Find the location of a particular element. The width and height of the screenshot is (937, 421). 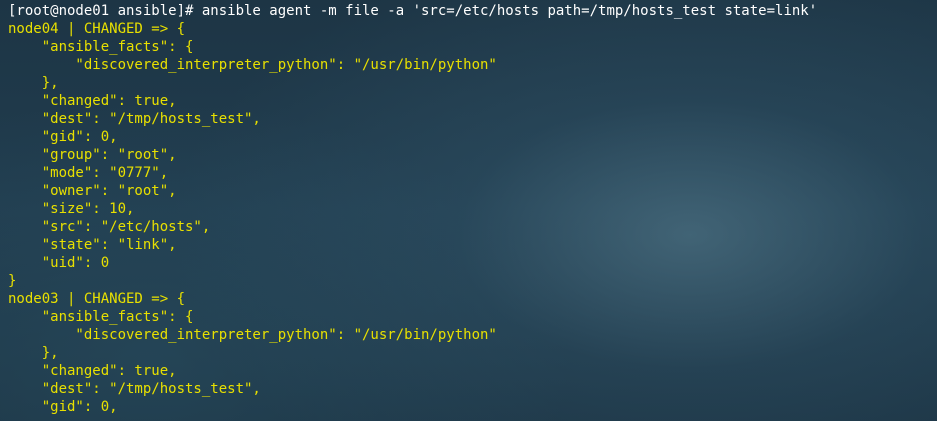

output-line: "group": "root", is located at coordinates (92, 155).